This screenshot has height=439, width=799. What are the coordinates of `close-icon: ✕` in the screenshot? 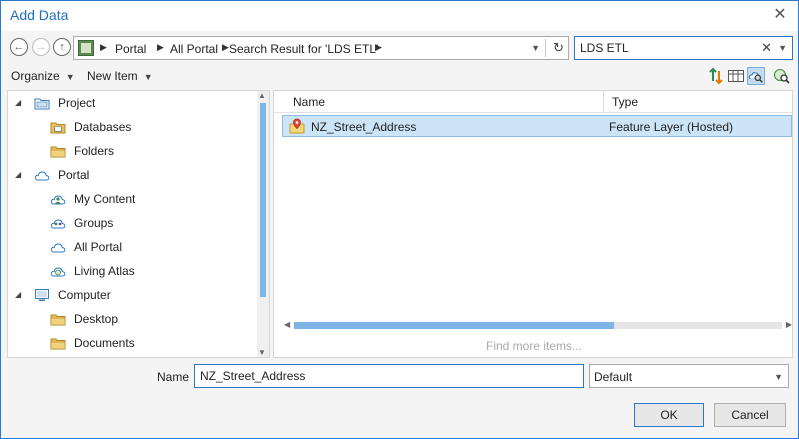 It's located at (780, 15).